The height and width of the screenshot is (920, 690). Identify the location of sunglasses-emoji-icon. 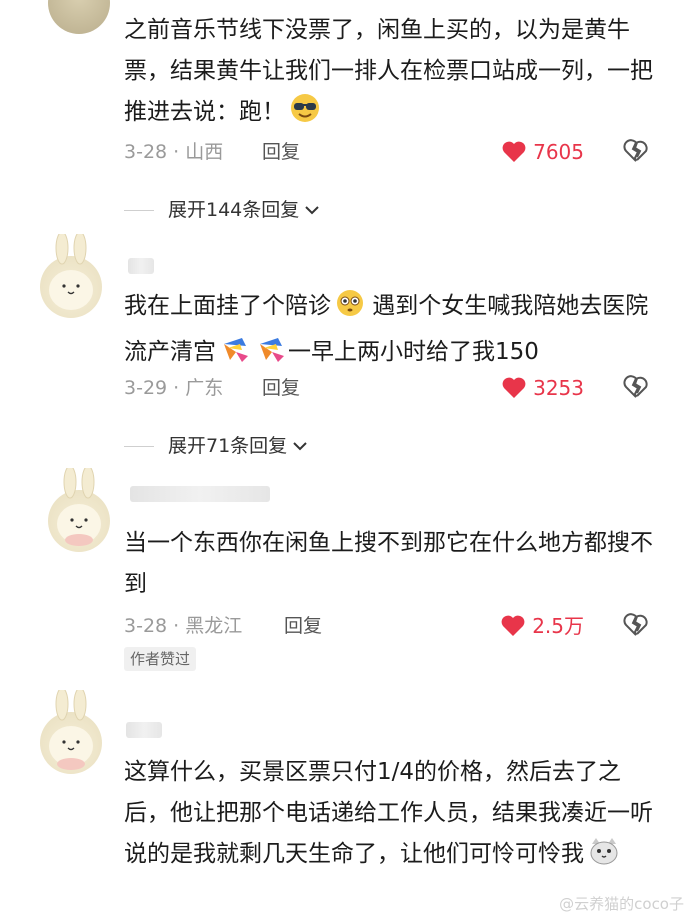
(305, 115).